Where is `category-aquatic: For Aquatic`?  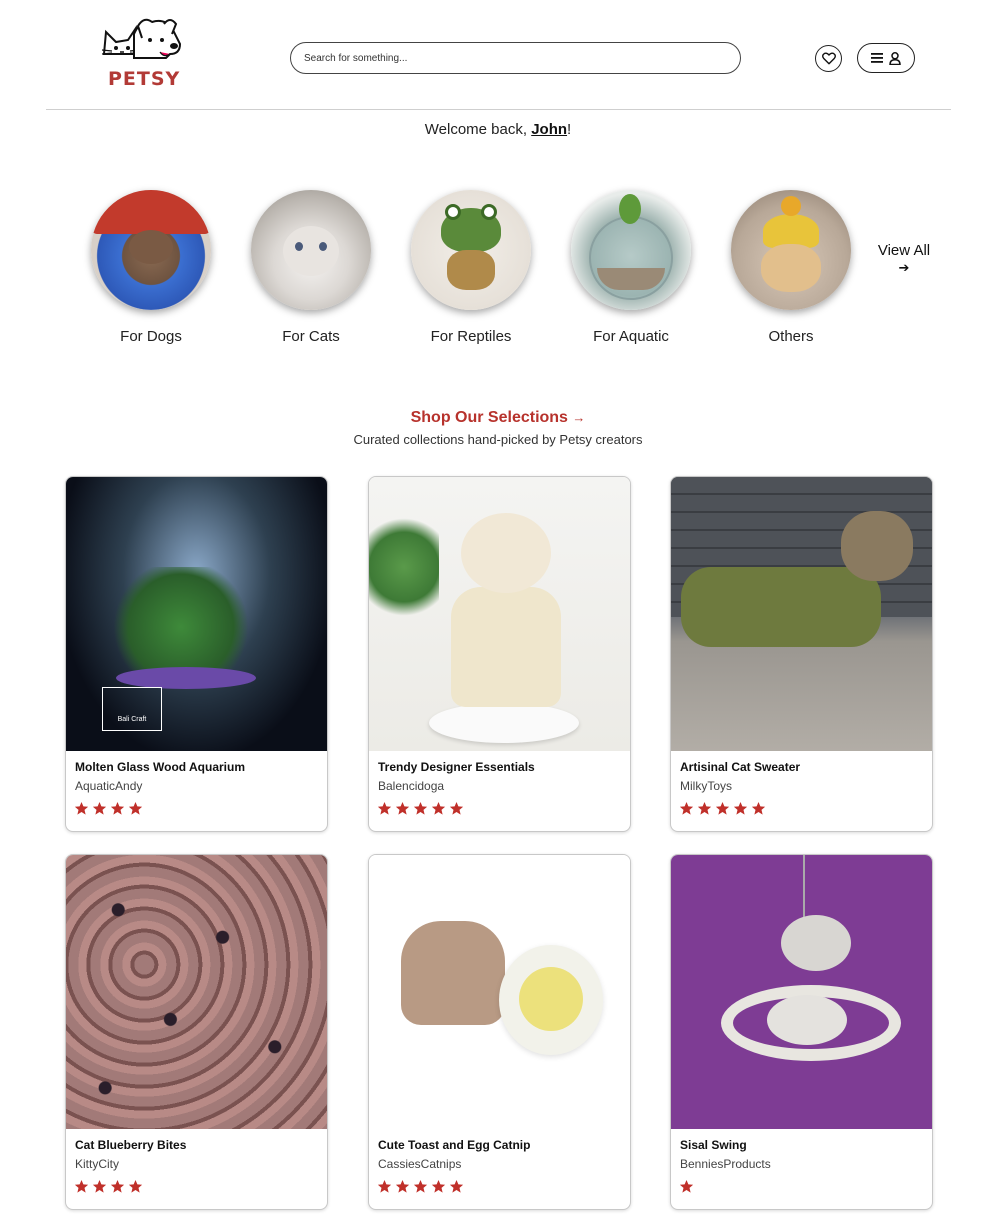 category-aquatic: For Aquatic is located at coordinates (631, 267).